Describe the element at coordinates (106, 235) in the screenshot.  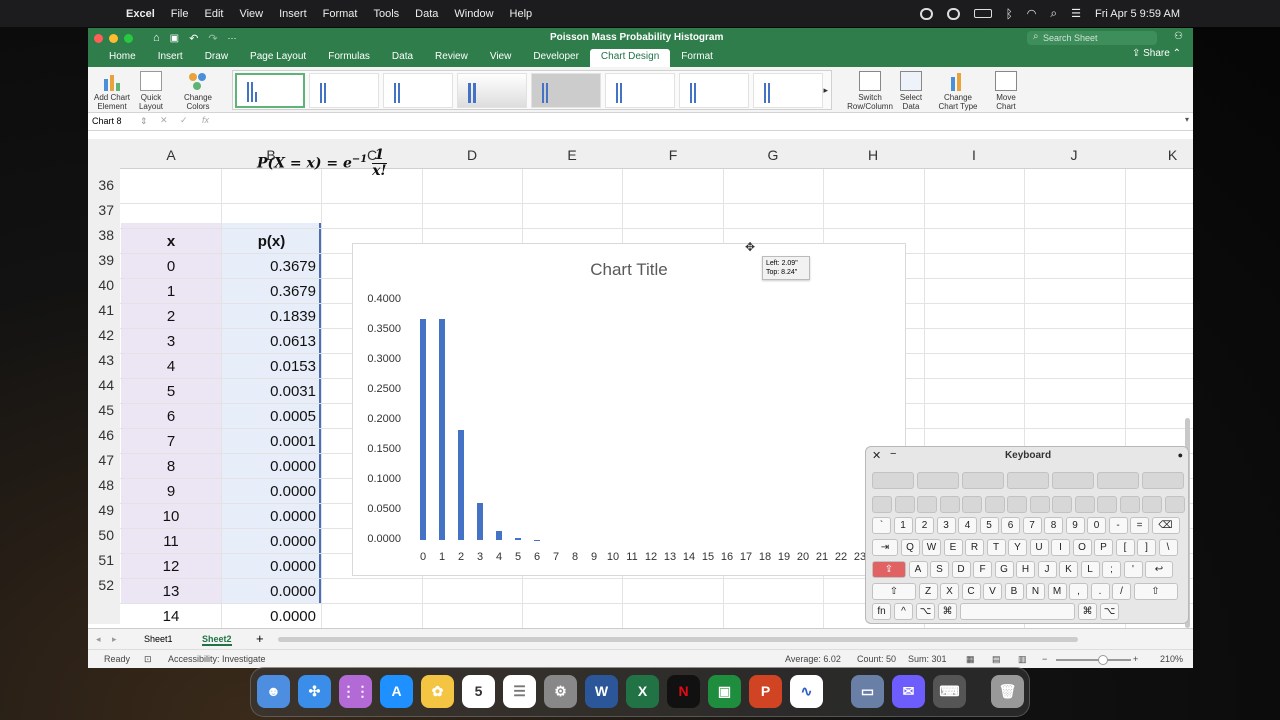
I see `row-header: 38` at that location.